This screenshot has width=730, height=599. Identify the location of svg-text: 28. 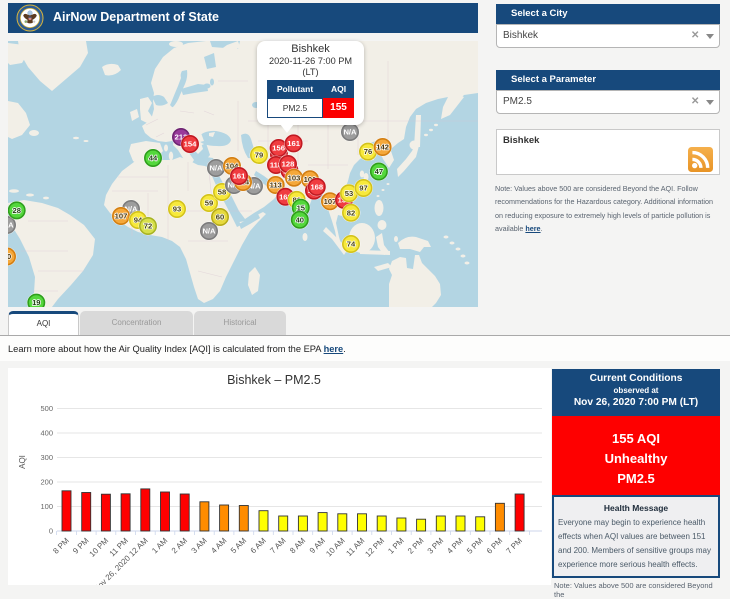
(16, 210).